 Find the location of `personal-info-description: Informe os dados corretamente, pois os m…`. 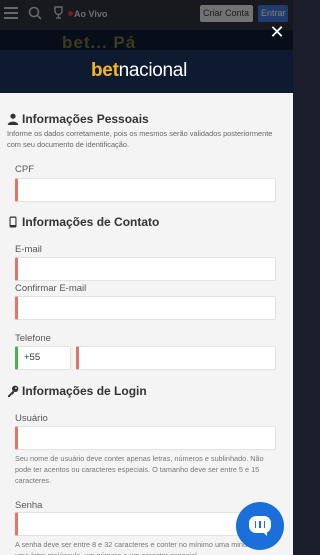

personal-info-description: Informe os dados corretamente, pois os m… is located at coordinates (140, 139).